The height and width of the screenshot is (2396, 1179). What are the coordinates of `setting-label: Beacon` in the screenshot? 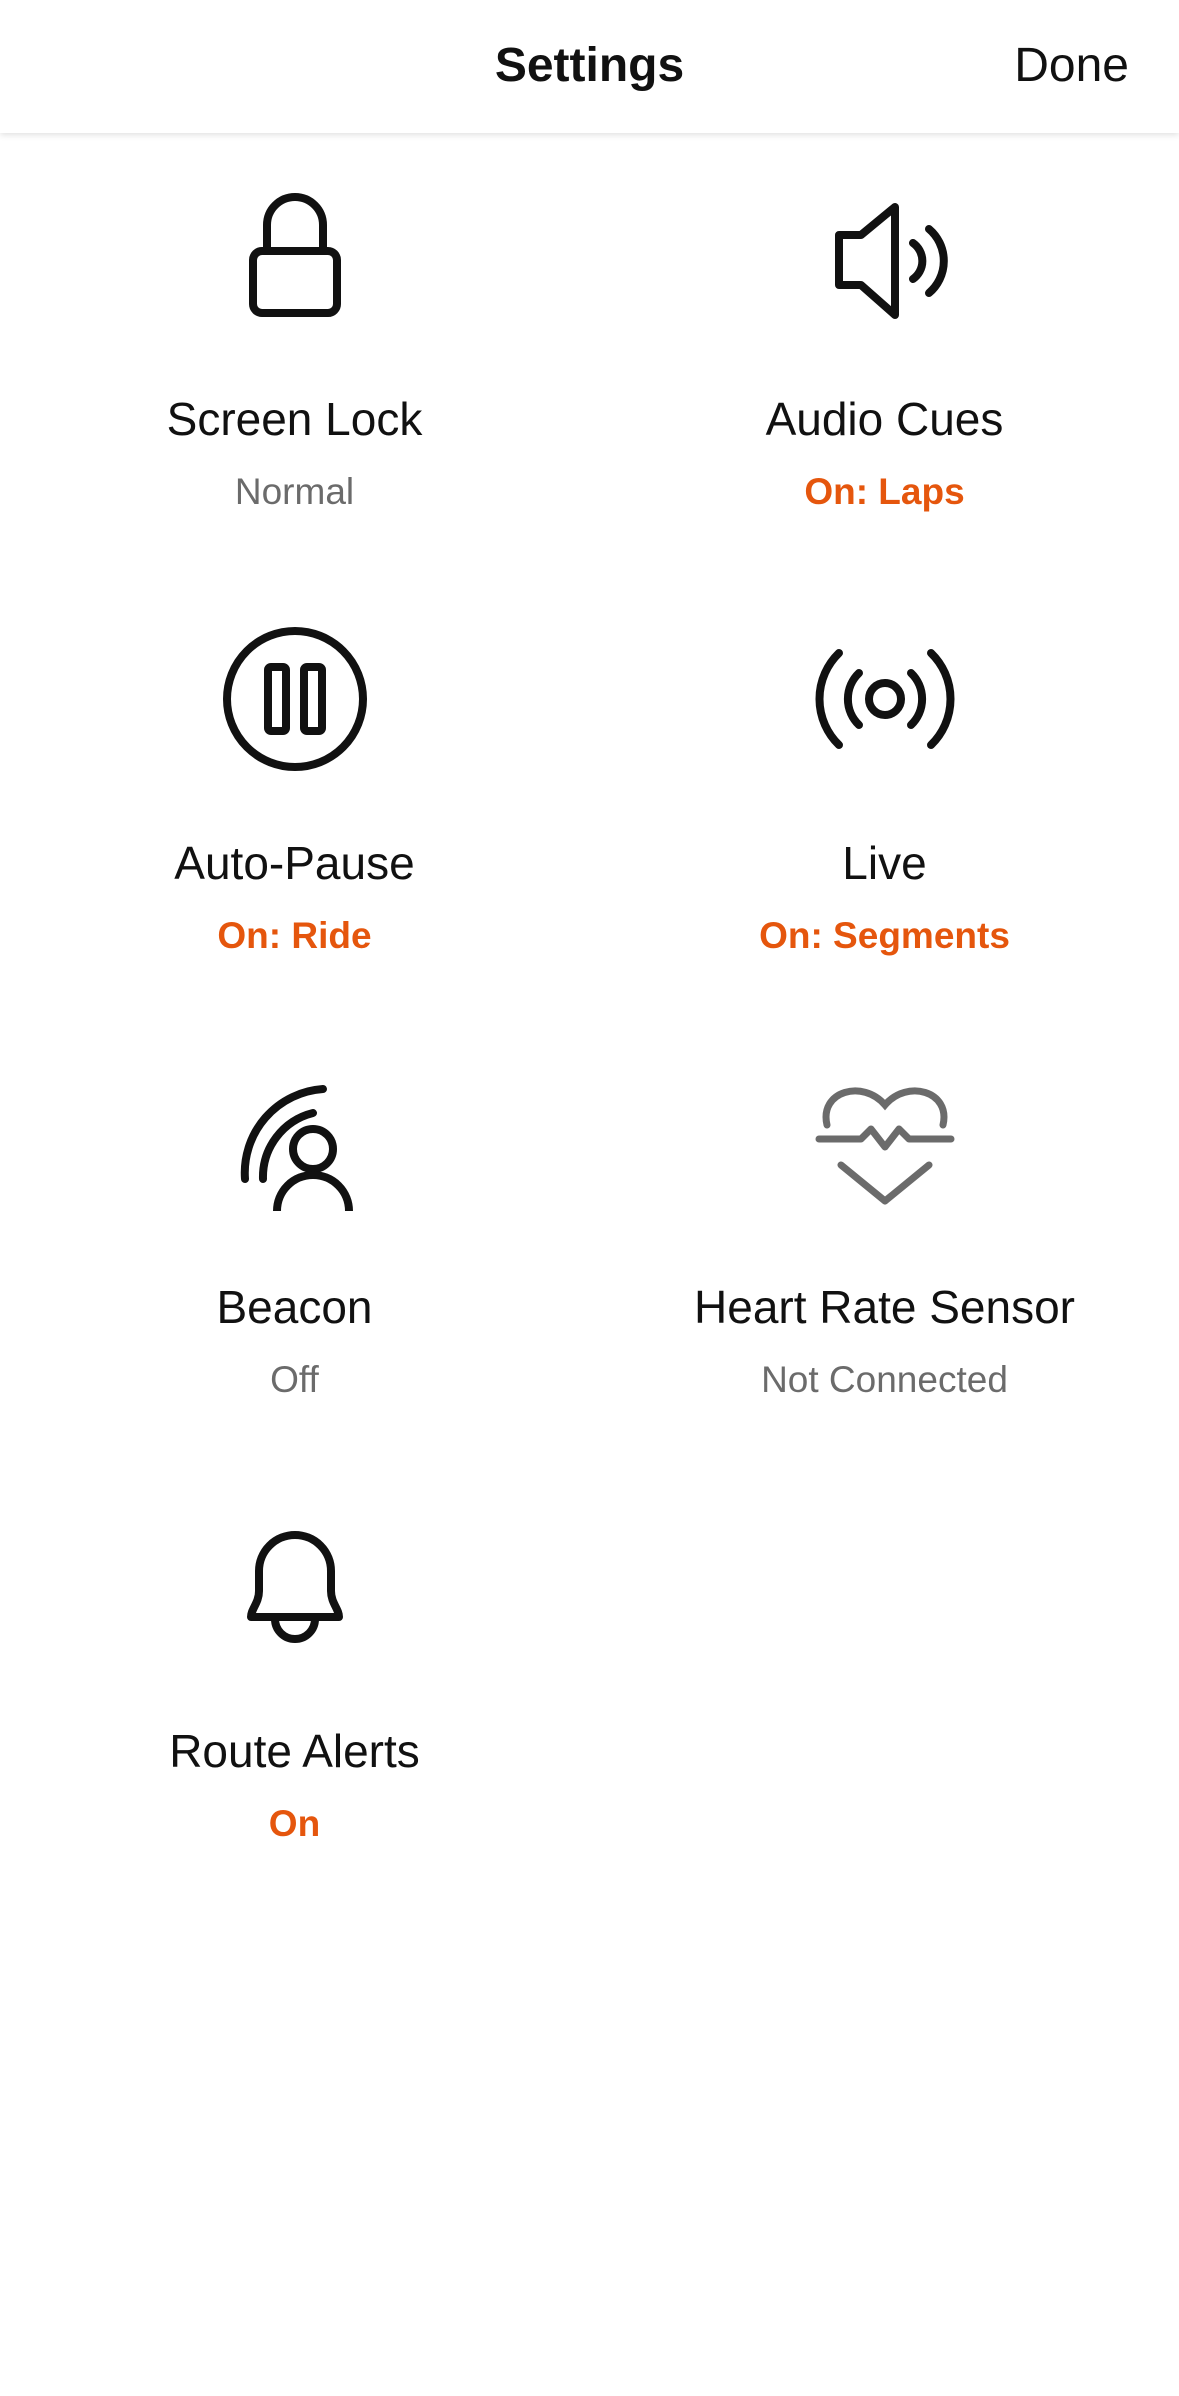 It's located at (294, 1307).